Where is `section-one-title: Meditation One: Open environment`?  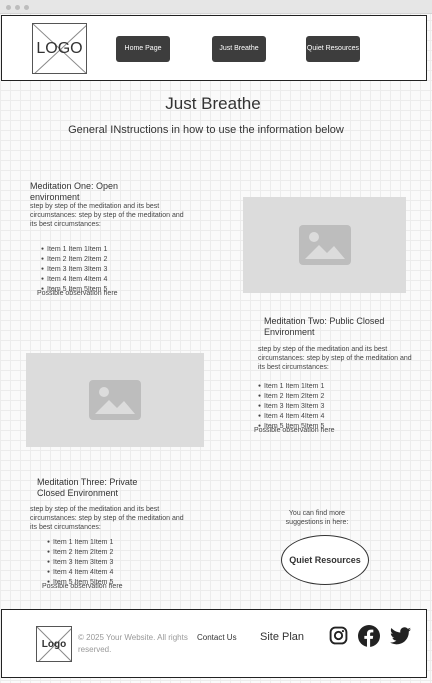 section-one-title: Meditation One: Open environment is located at coordinates (74, 191).